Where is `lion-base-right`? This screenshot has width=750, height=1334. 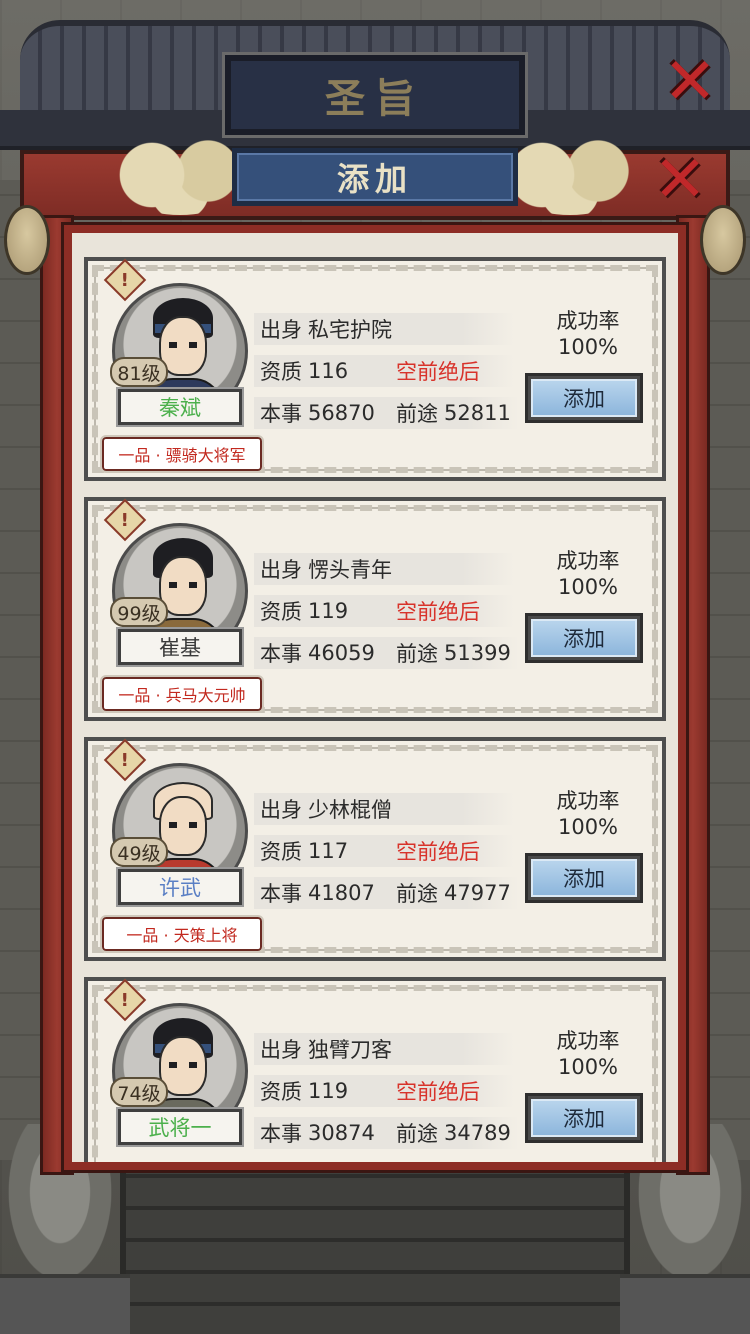 lion-base-right is located at coordinates (685, 1304).